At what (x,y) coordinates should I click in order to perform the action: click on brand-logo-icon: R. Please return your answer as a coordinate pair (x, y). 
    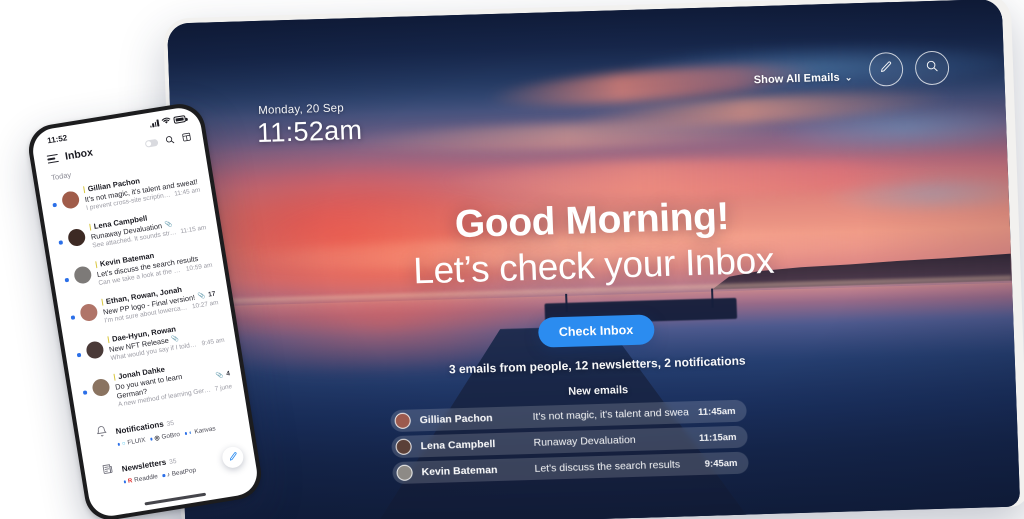
    Looking at the image, I should click on (130, 481).